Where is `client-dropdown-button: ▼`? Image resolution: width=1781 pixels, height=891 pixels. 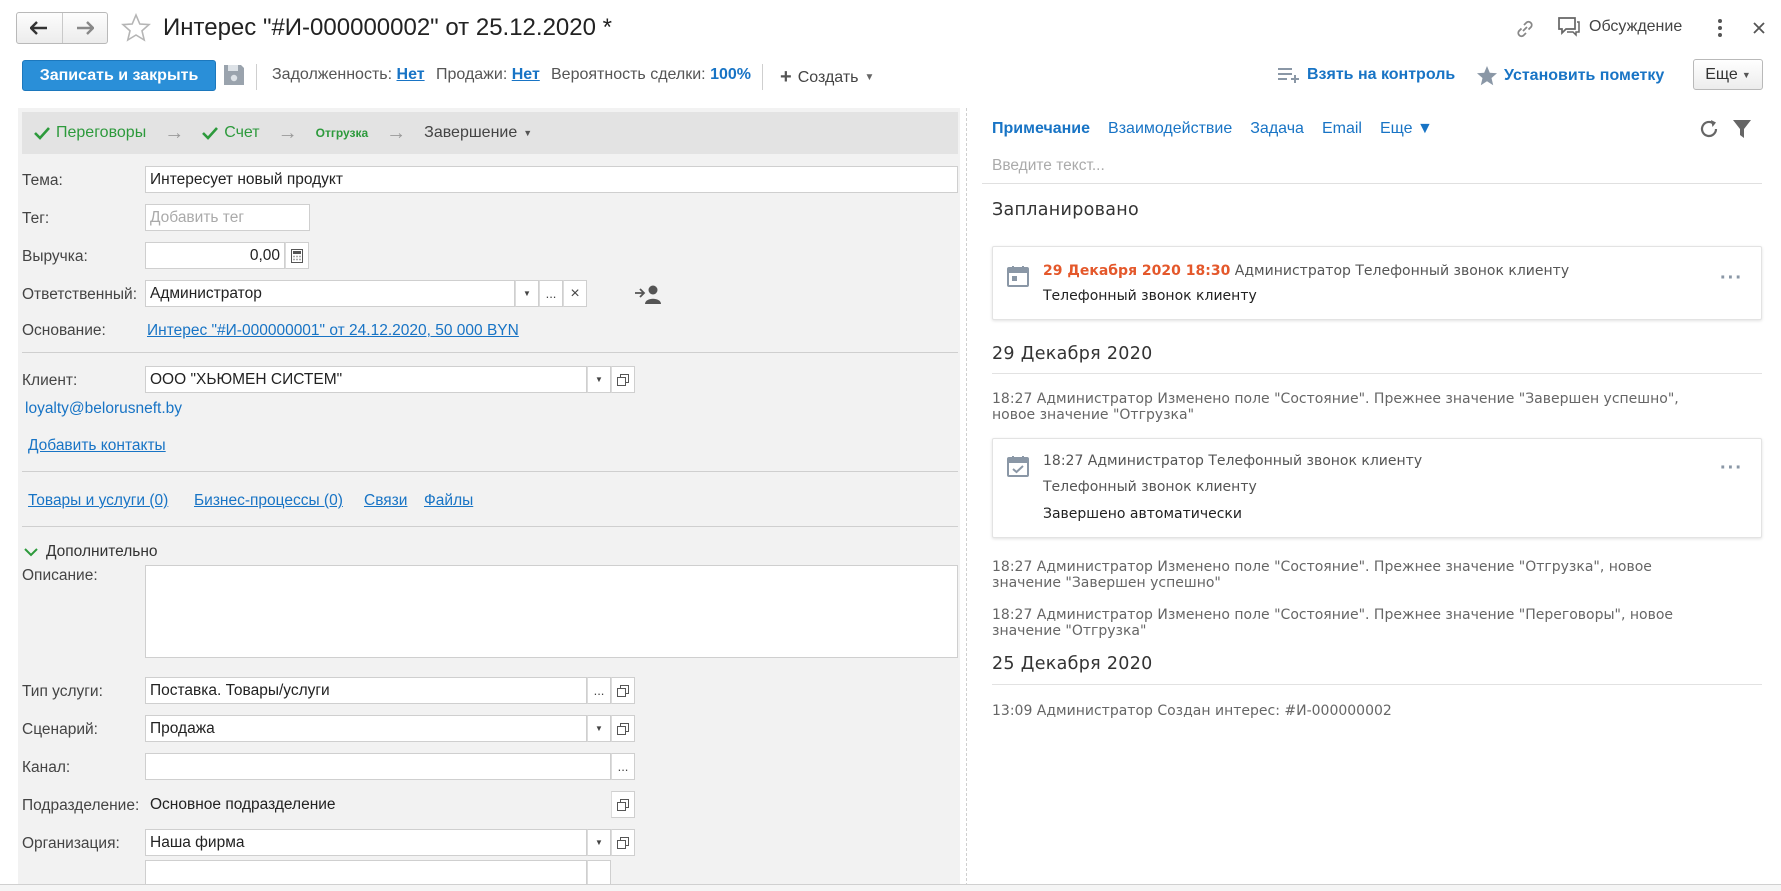
client-dropdown-button: ▼ is located at coordinates (599, 379).